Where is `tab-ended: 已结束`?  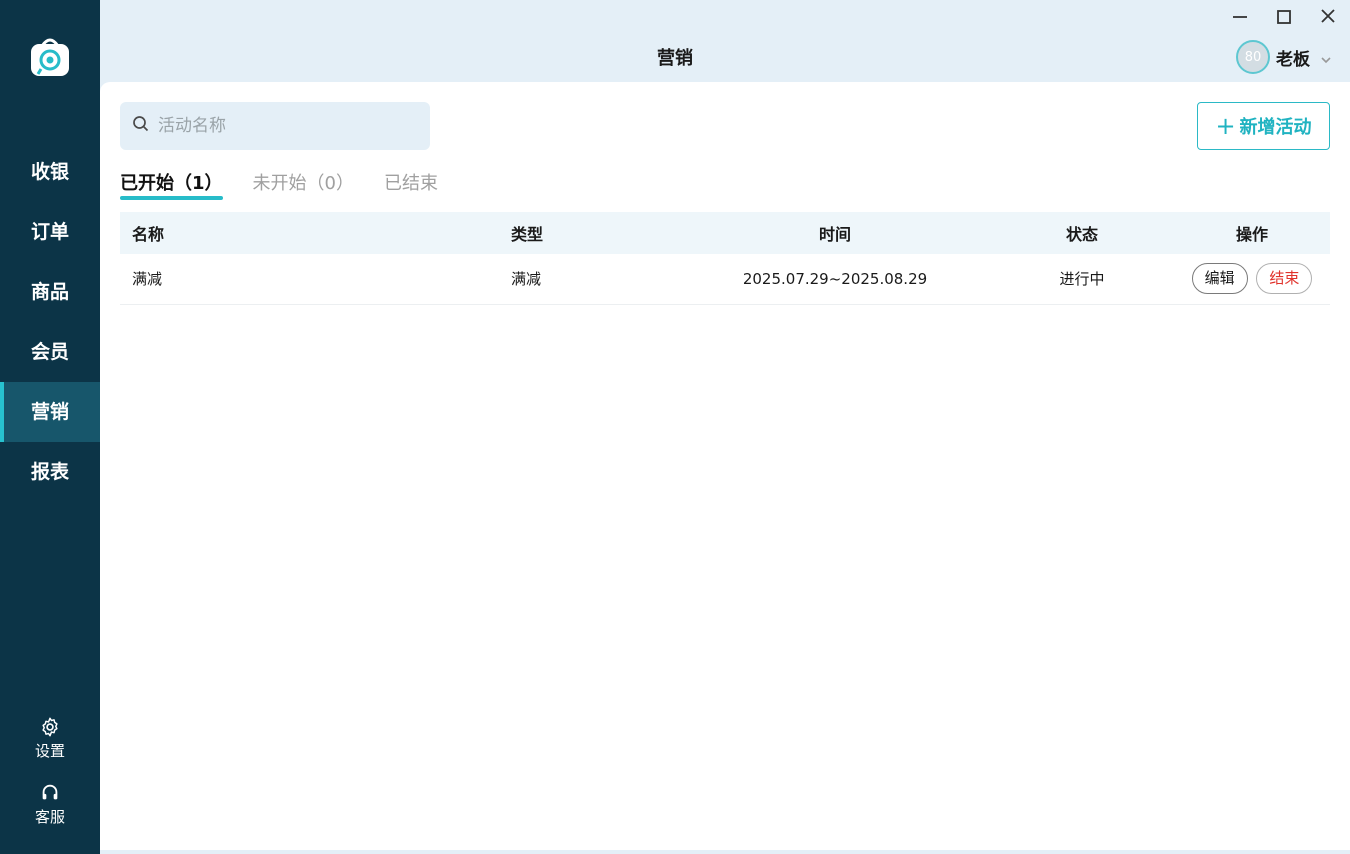
tab-ended: 已结束 is located at coordinates (411, 186).